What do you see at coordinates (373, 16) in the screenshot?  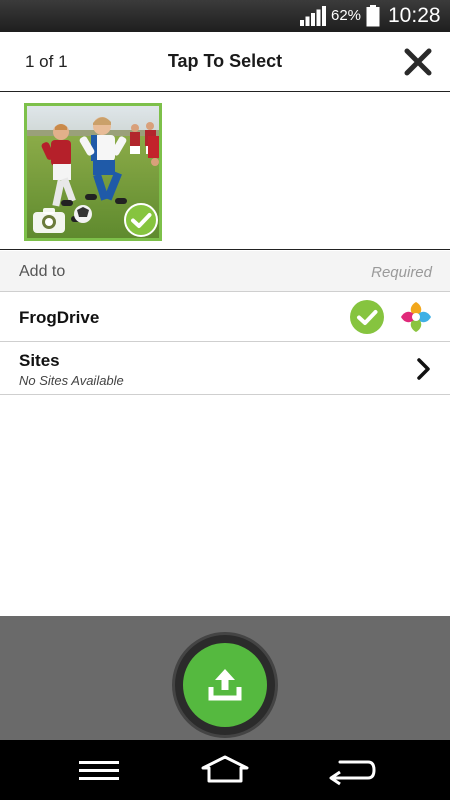 I see `battery-icon` at bounding box center [373, 16].